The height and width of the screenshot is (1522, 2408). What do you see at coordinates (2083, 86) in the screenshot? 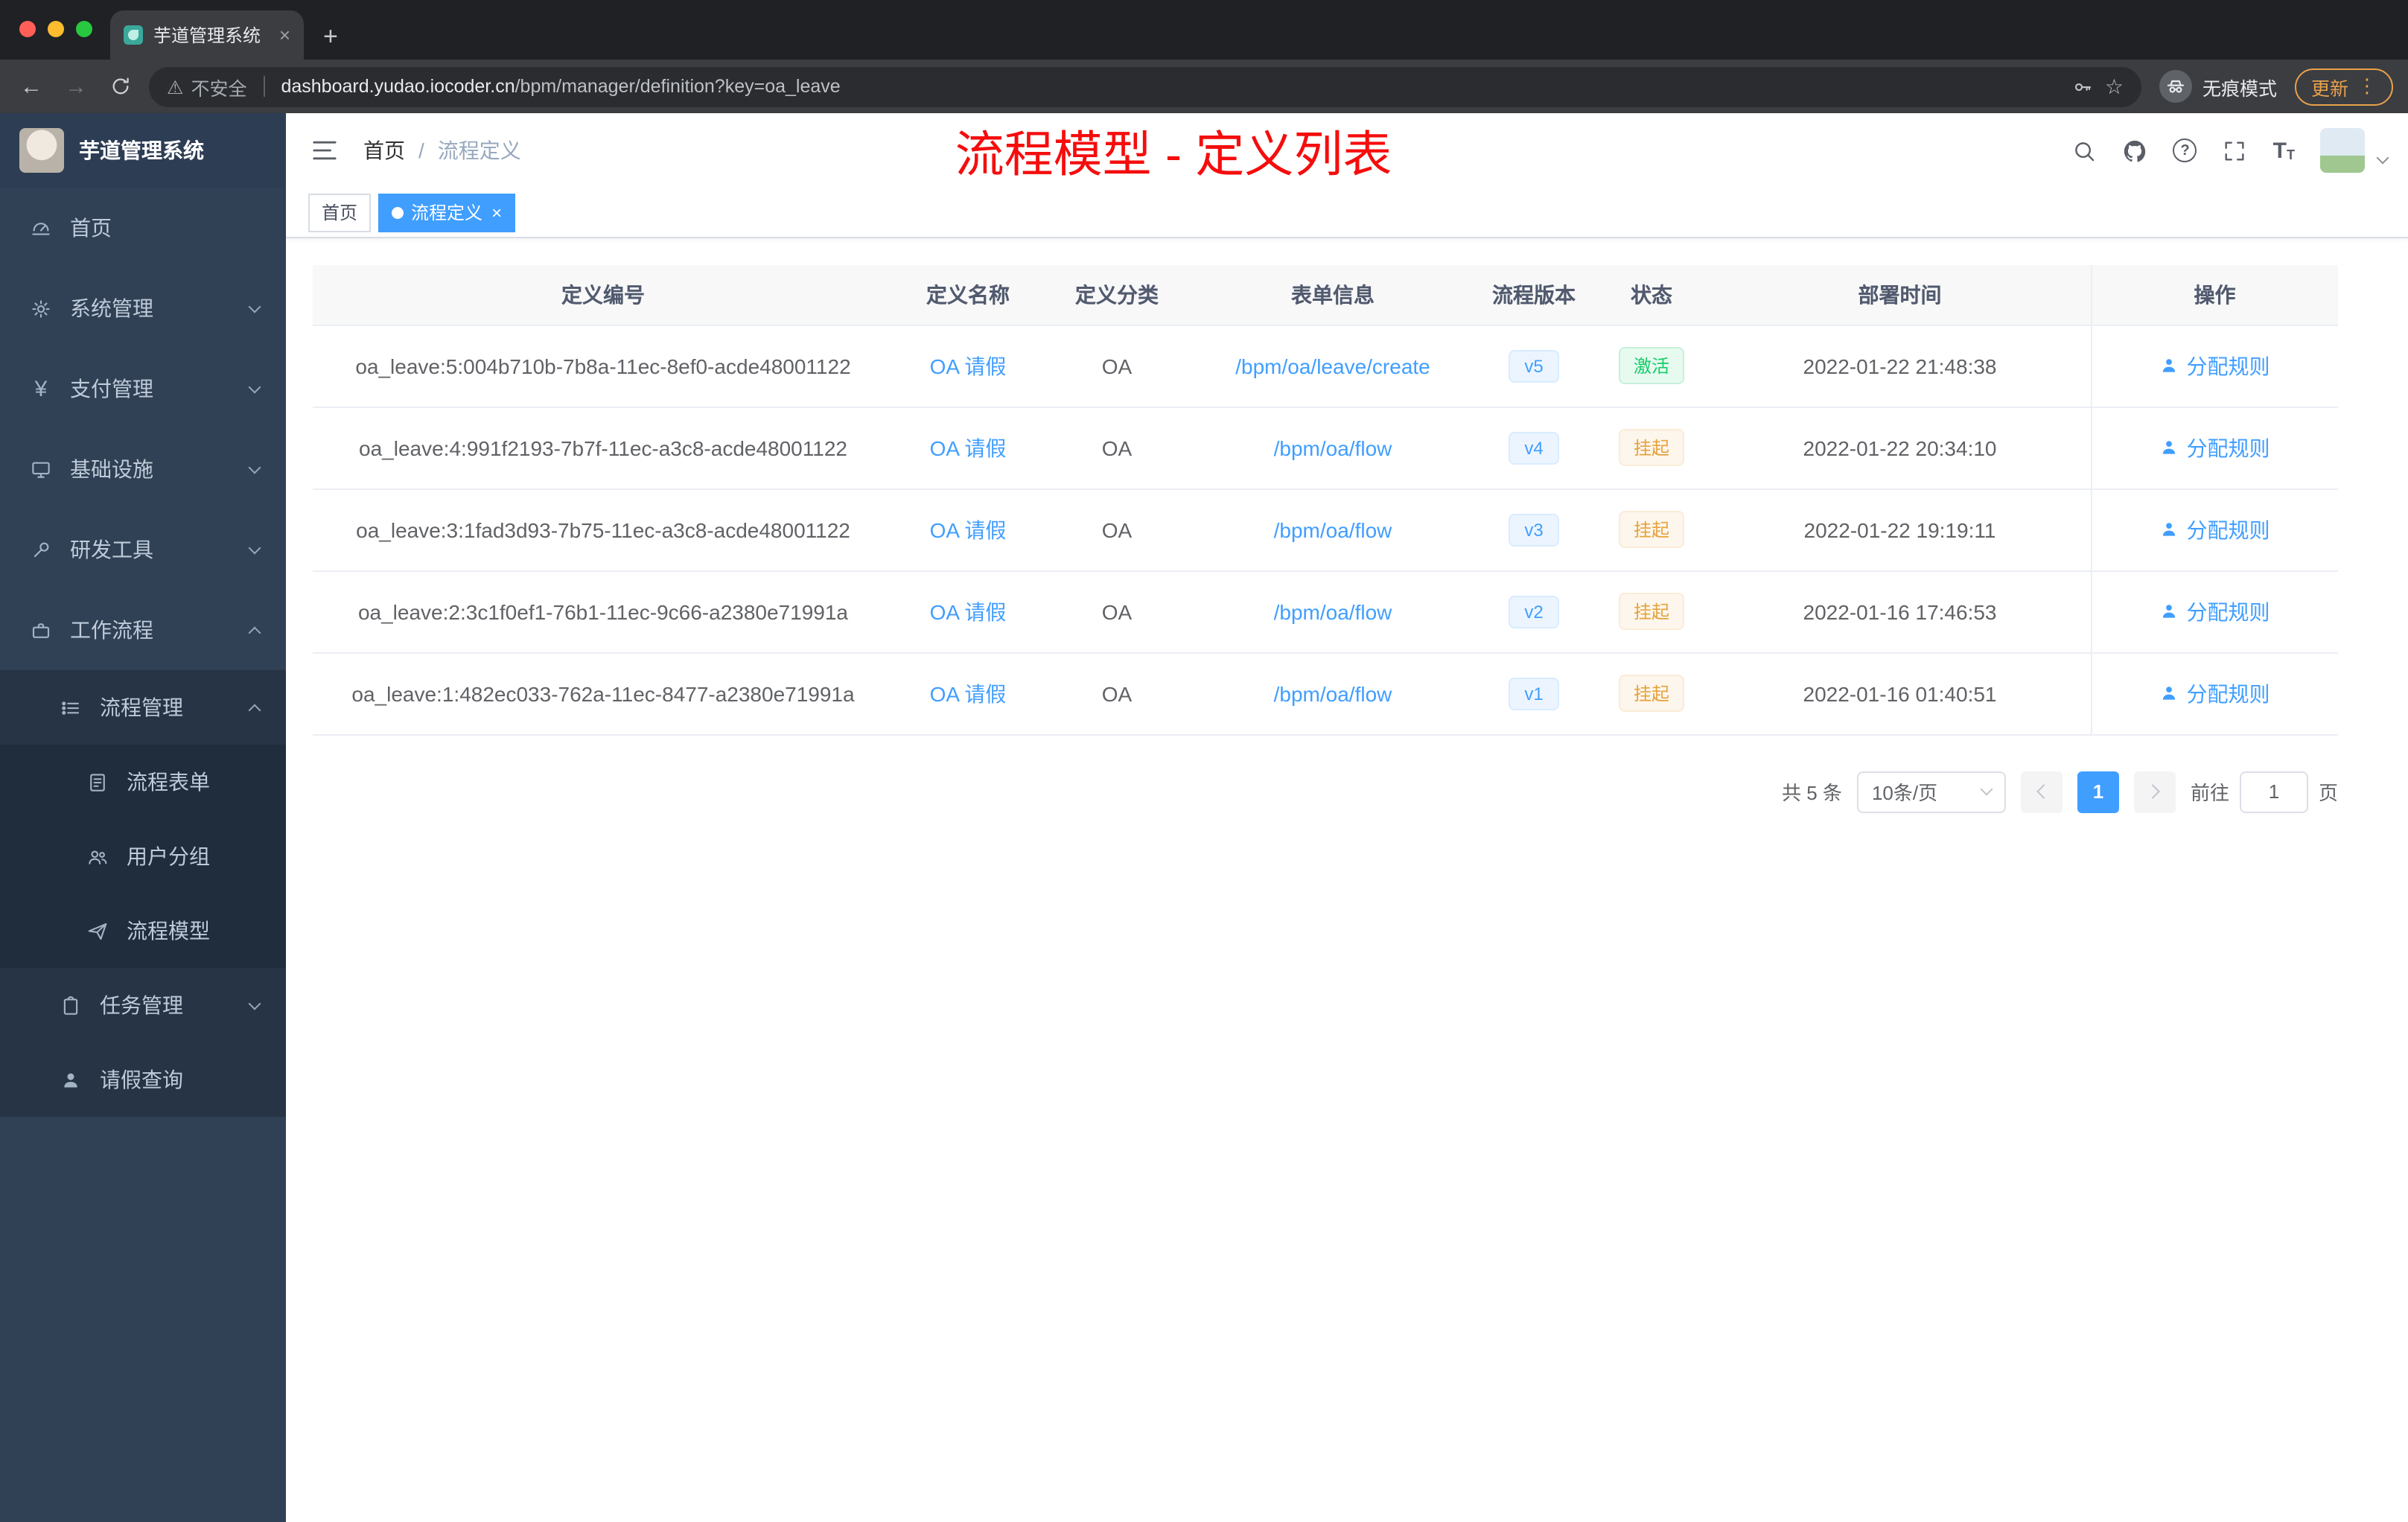
I see `password-key-icon` at bounding box center [2083, 86].